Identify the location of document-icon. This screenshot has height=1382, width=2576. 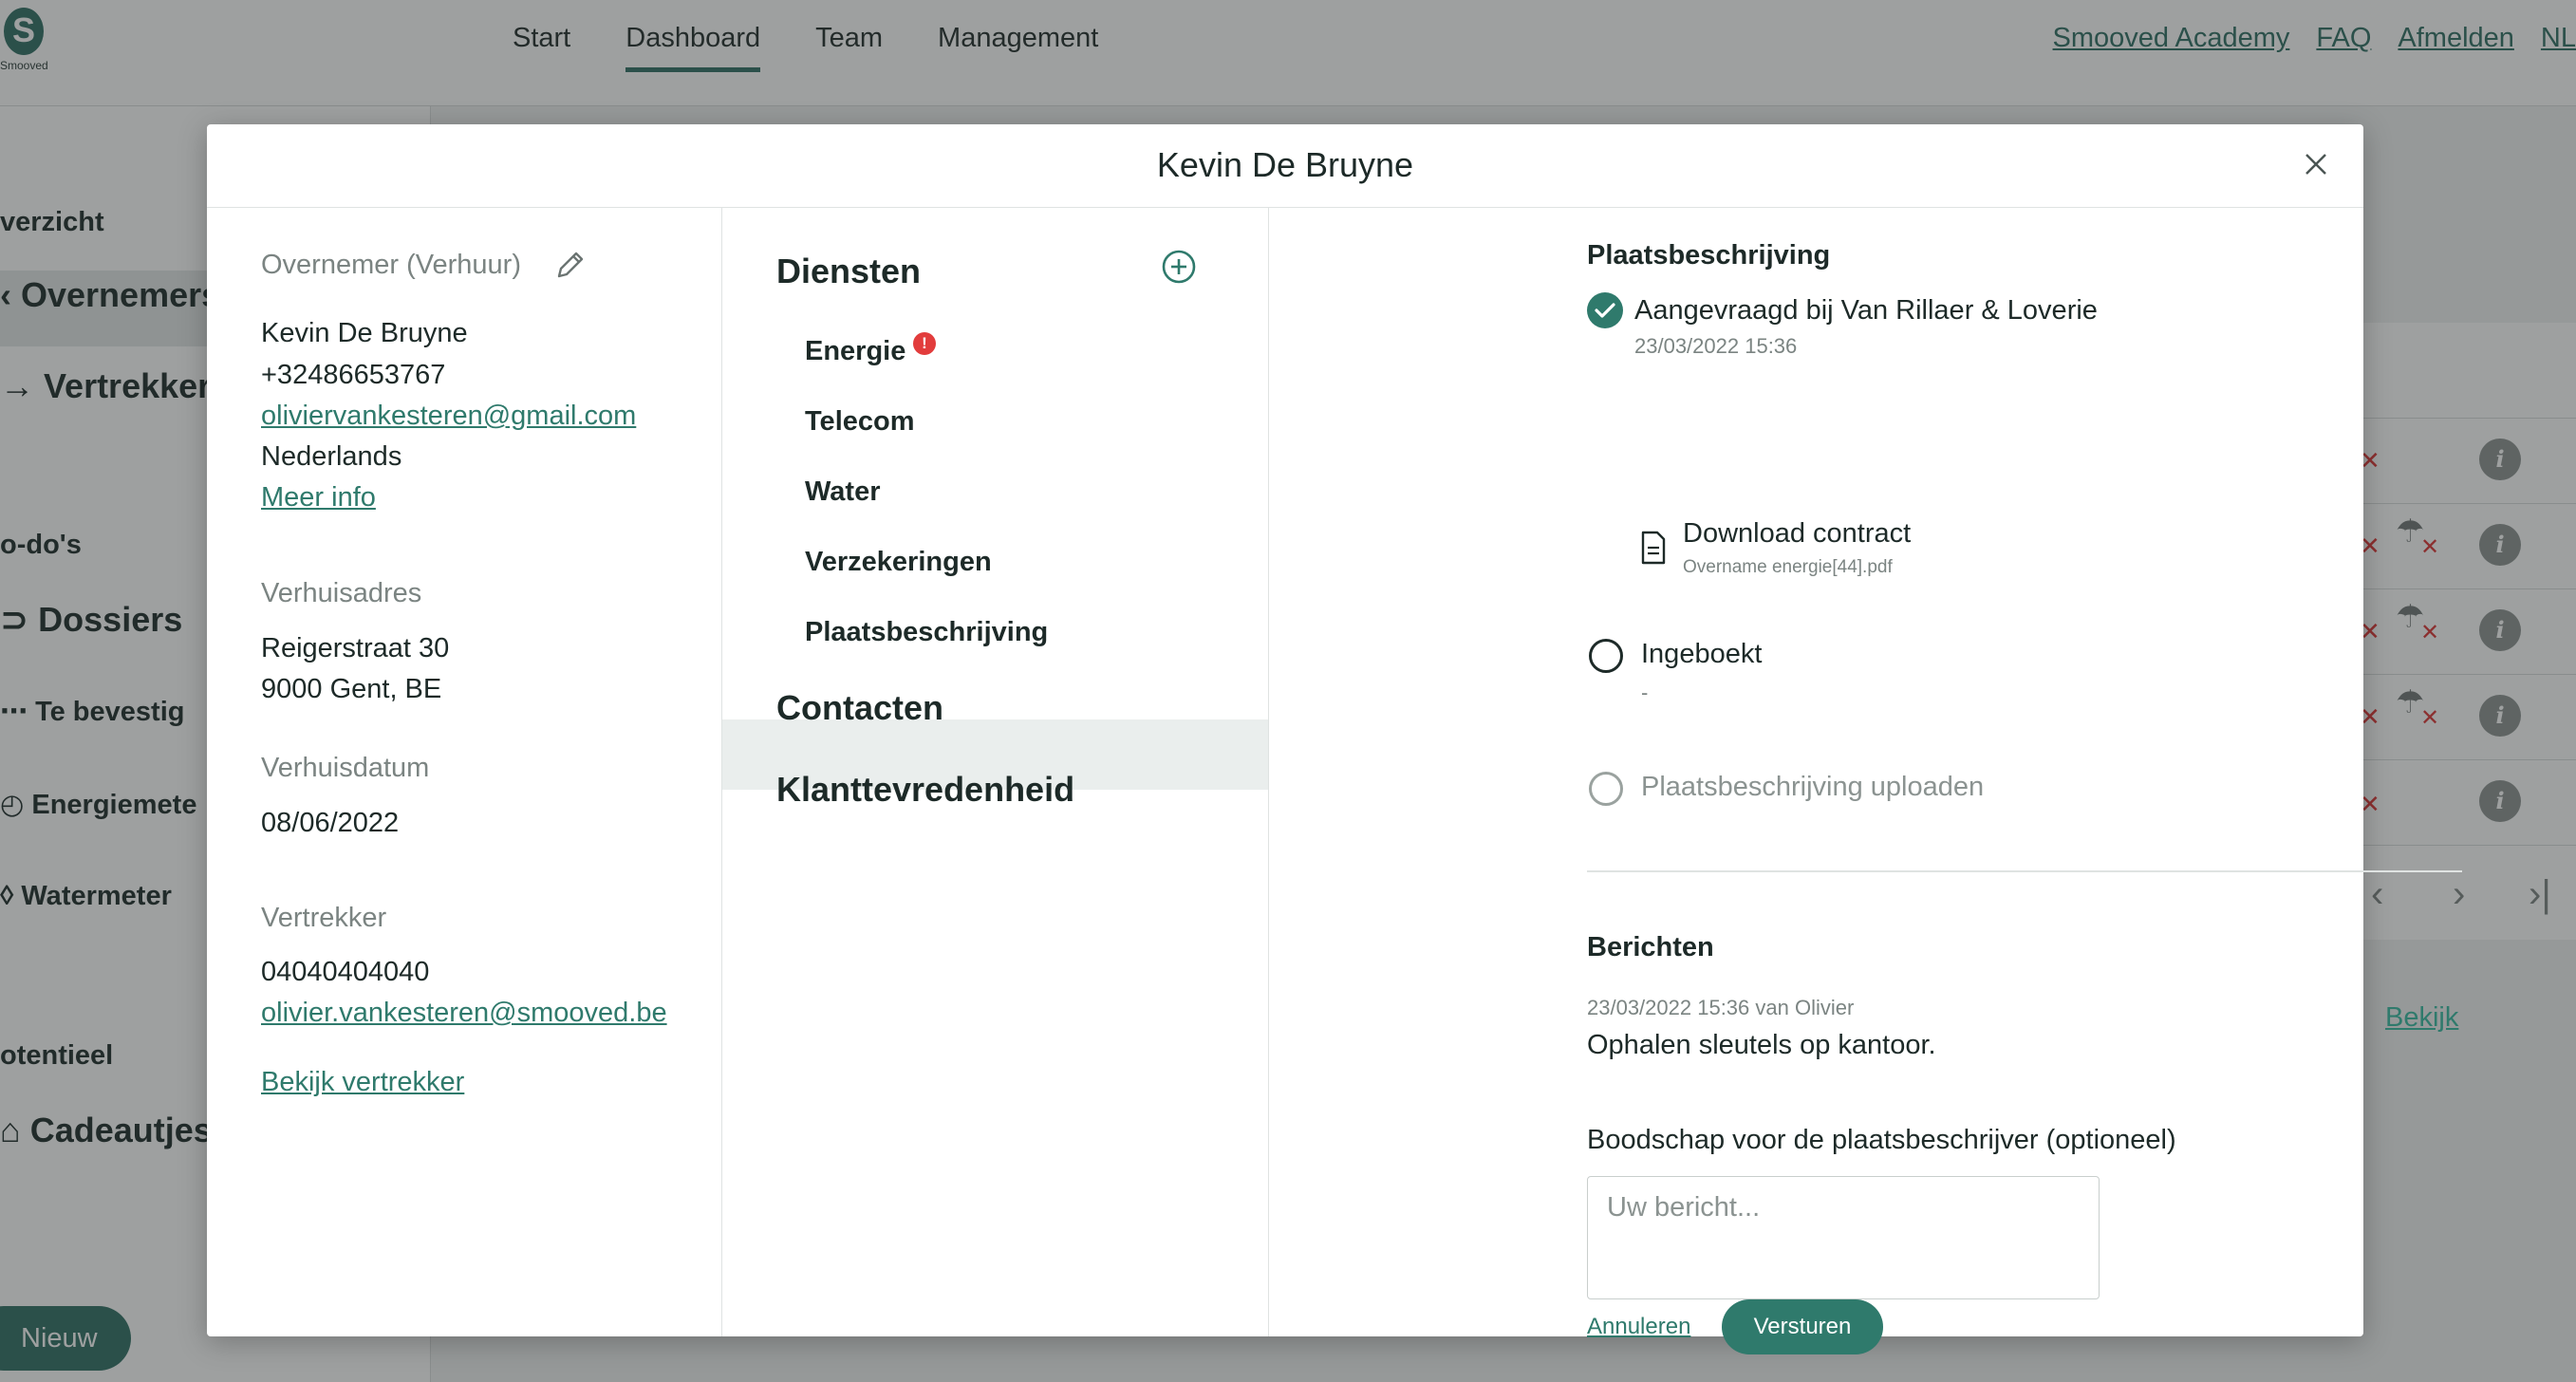
(1653, 548).